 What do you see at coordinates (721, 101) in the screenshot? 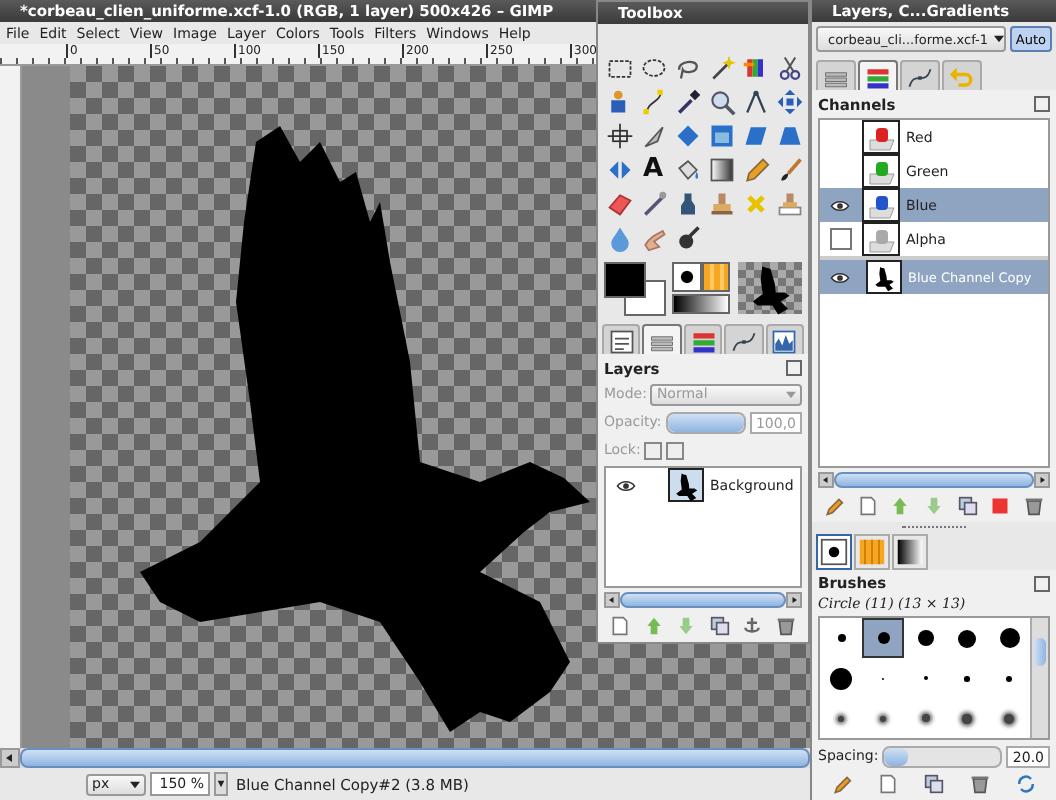
I see `magnifier-icon` at bounding box center [721, 101].